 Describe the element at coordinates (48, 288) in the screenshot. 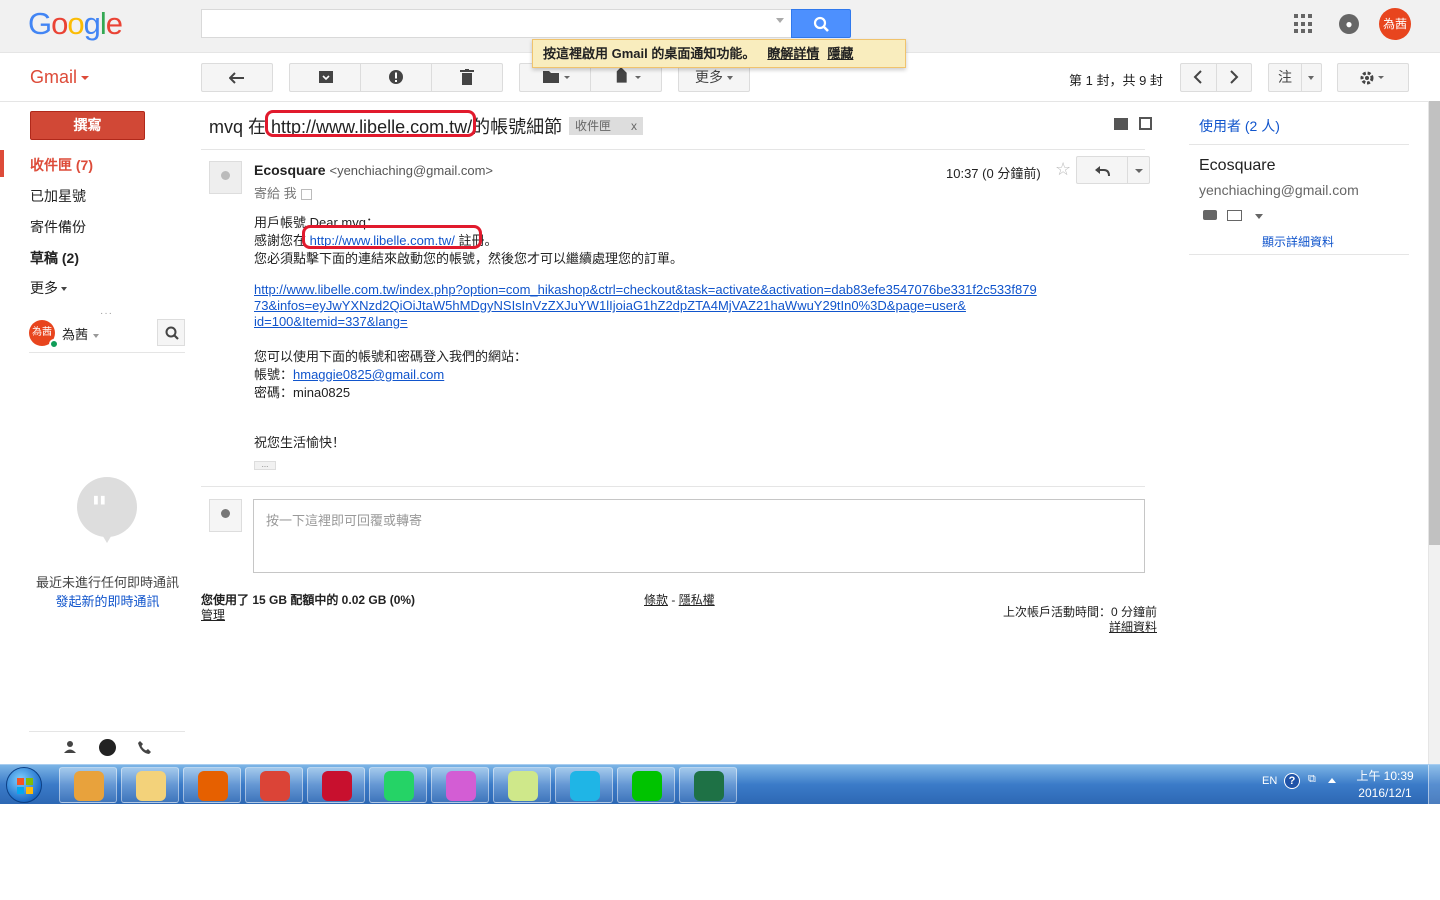

I see `sidebar-item-more: 更多` at that location.